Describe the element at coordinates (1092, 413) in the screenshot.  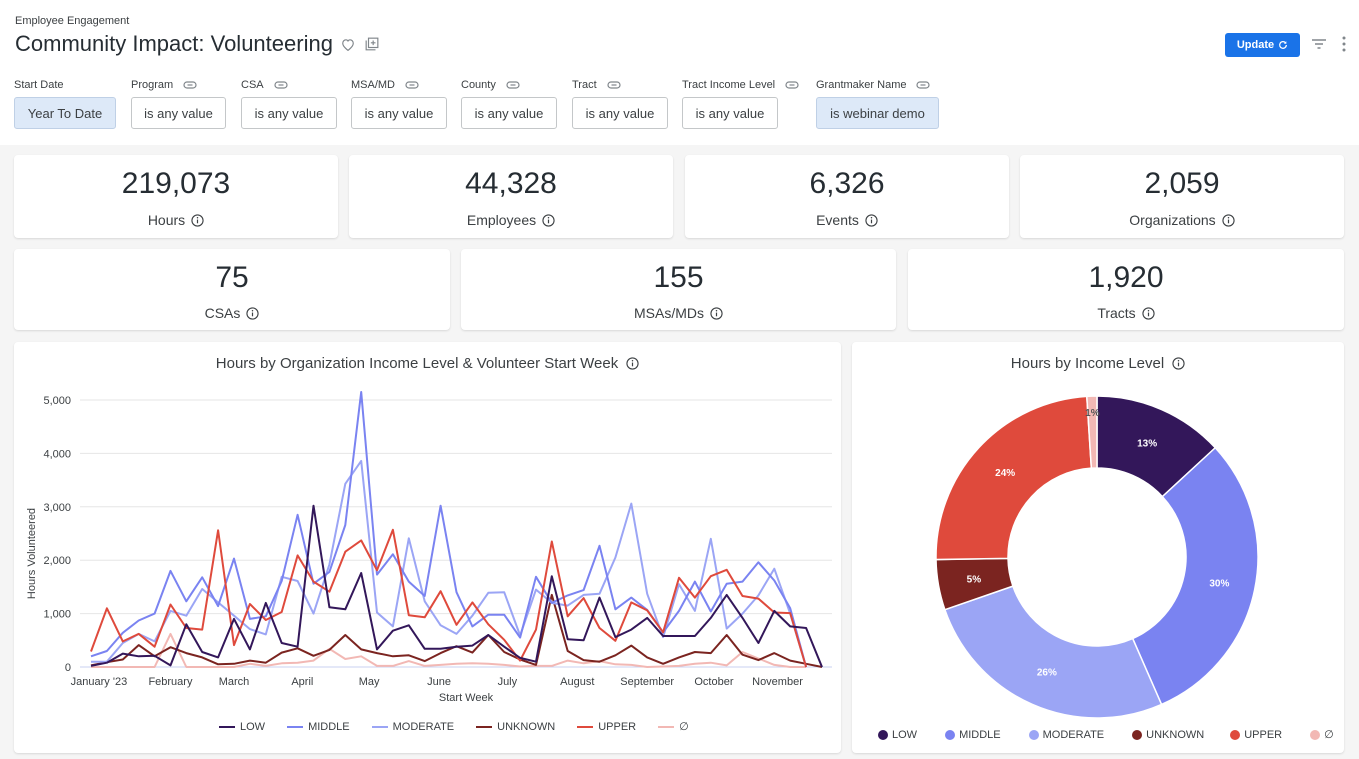
I see `donut-data-label: 1%` at that location.